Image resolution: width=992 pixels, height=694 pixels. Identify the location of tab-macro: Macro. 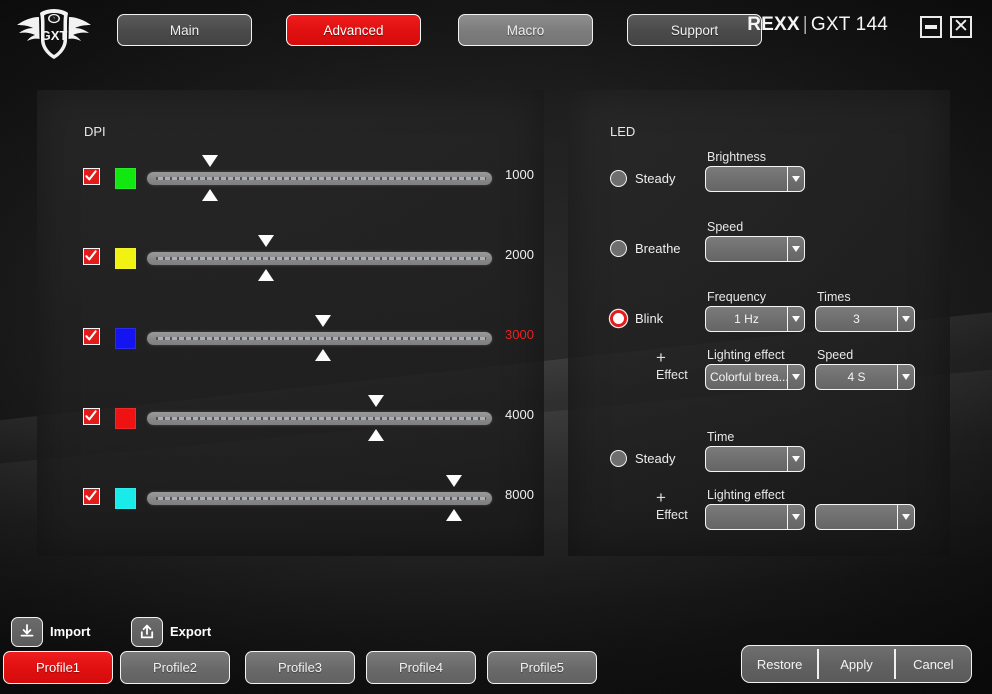
(525, 30).